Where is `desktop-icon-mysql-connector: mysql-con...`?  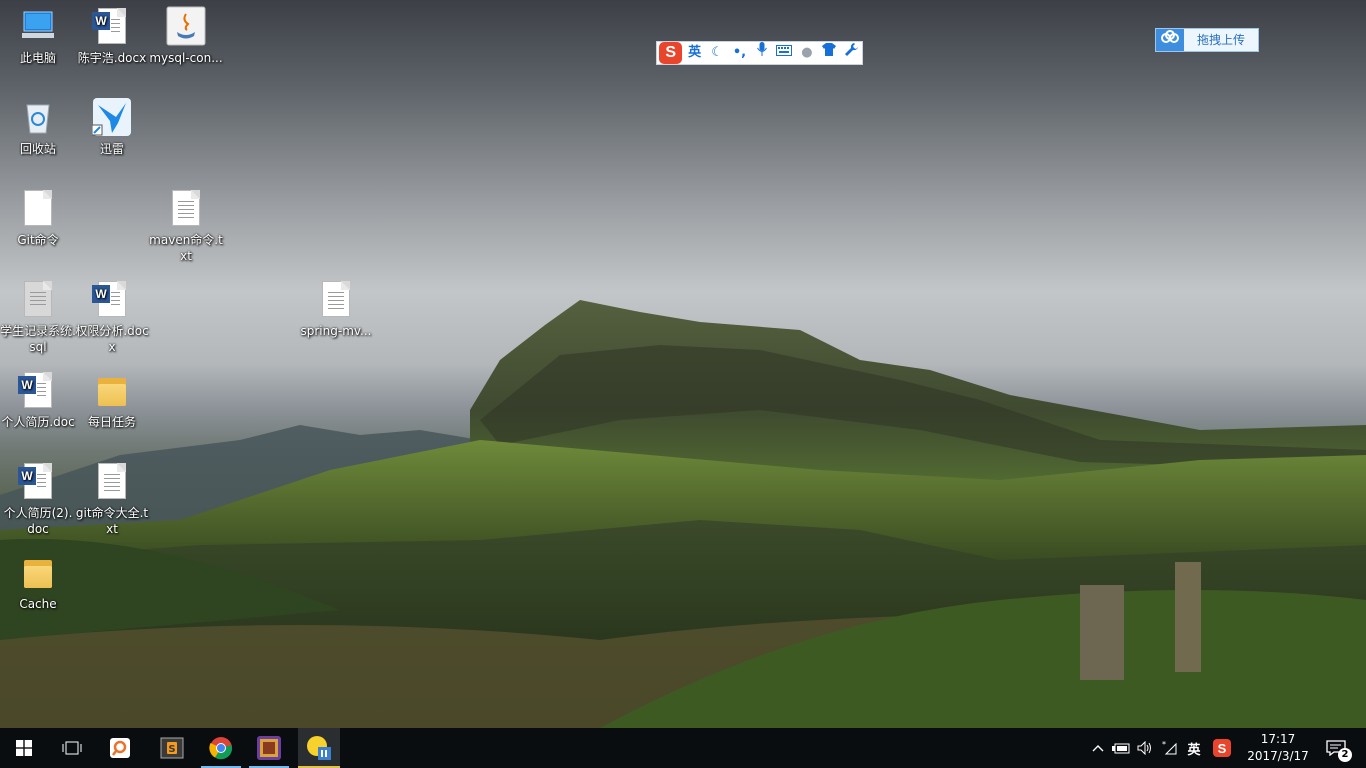
desktop-icon-mysql-connector: mysql-con... is located at coordinates (186, 36).